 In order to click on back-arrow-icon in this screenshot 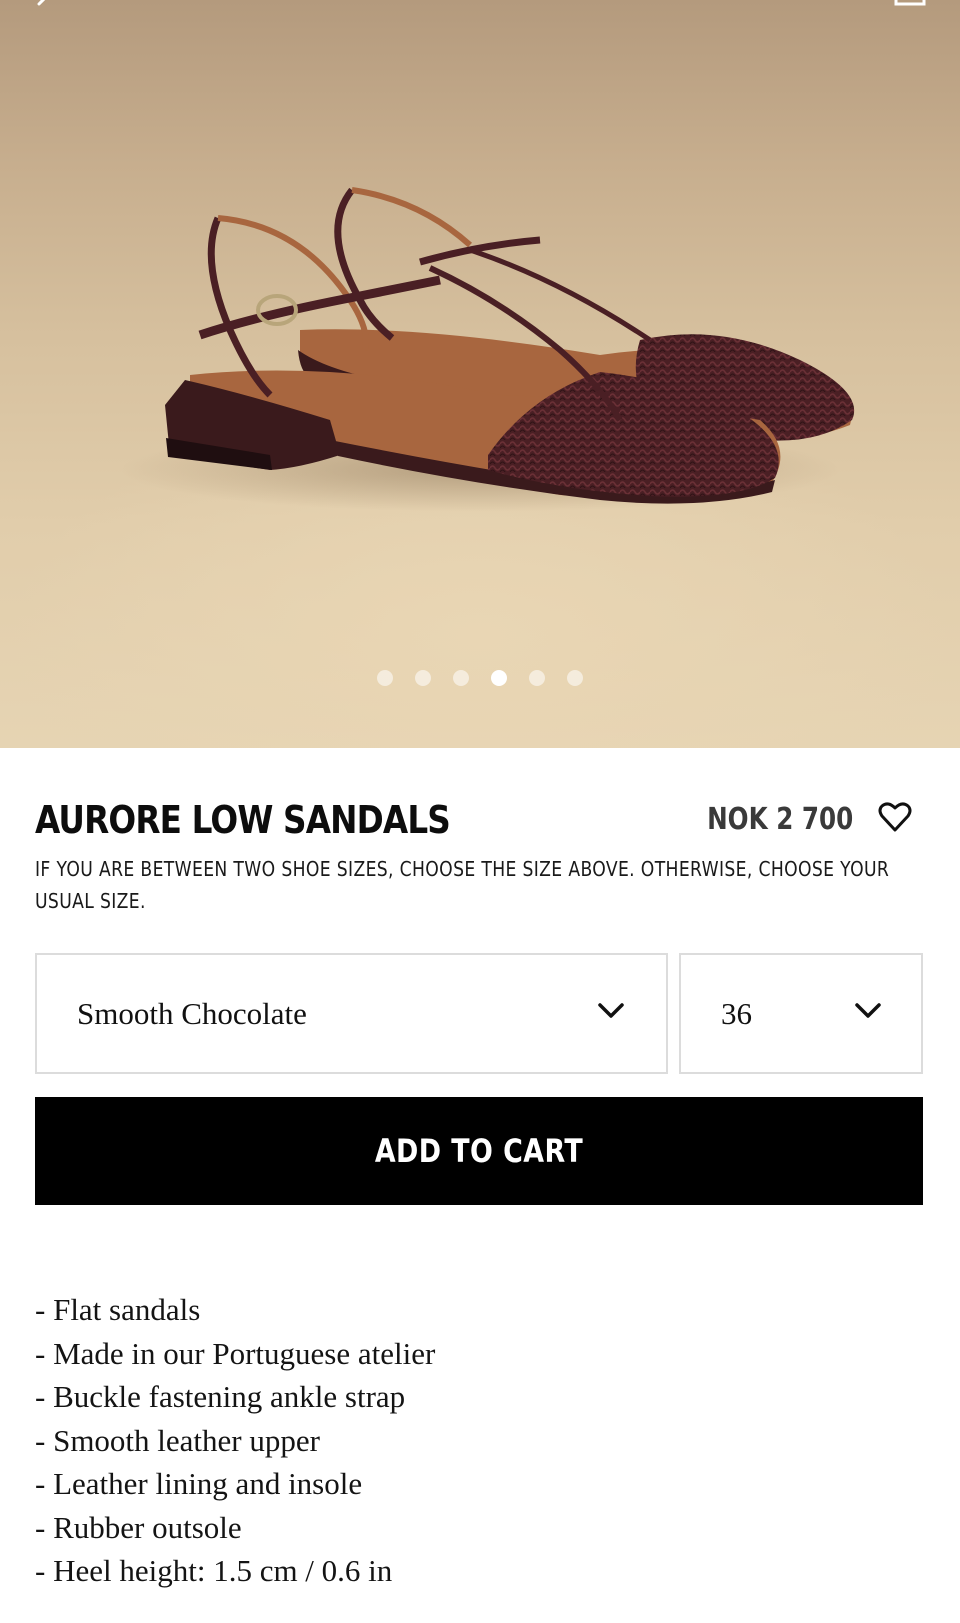, I will do `click(41, 3)`.